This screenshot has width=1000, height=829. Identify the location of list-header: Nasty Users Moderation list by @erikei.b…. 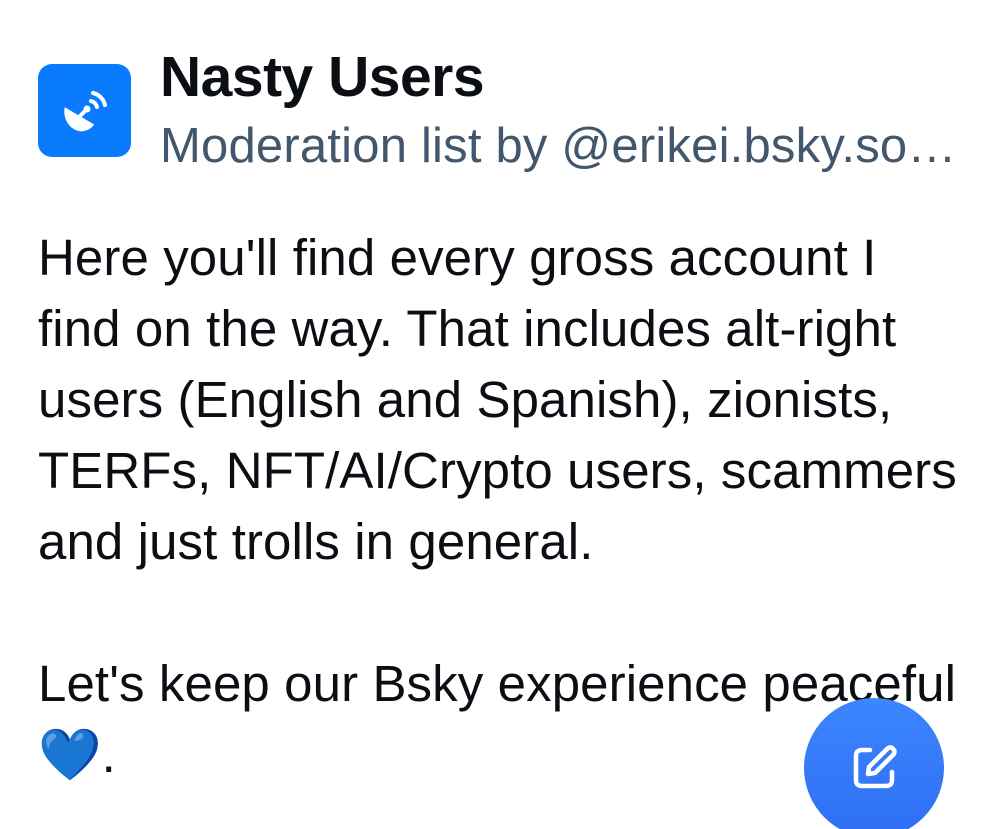
(504, 109).